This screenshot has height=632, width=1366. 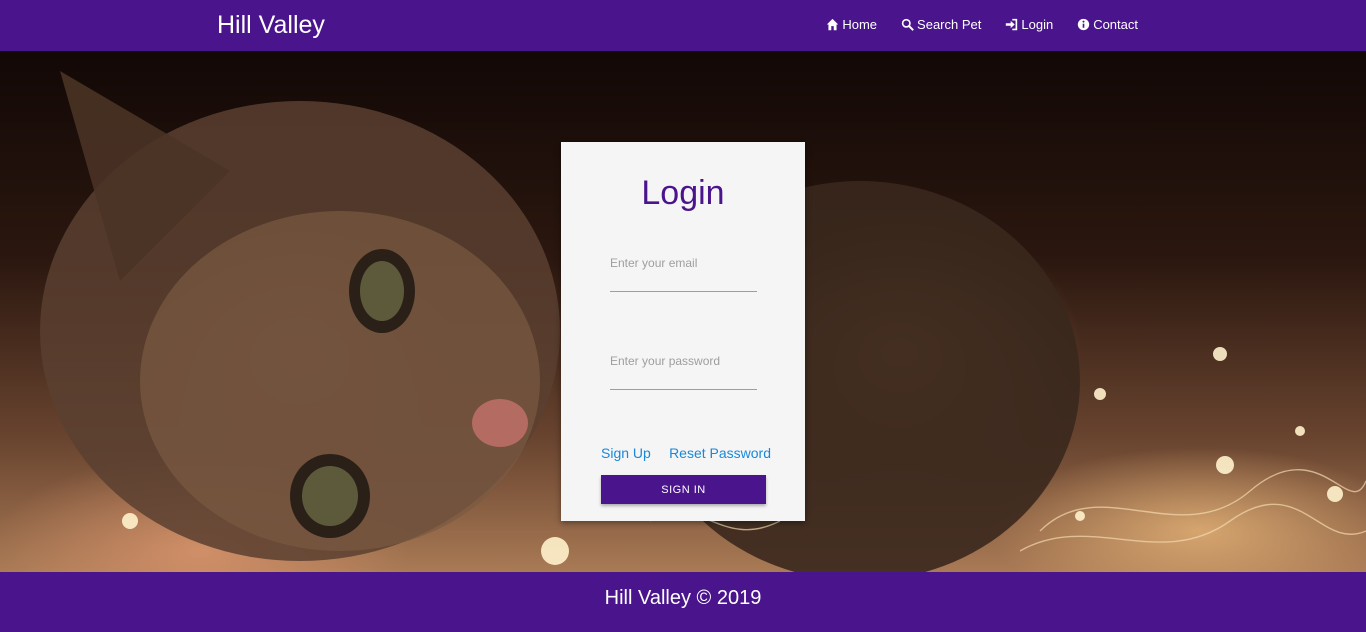 What do you see at coordinates (1115, 24) in the screenshot?
I see `nav-contact-label: Contact` at bounding box center [1115, 24].